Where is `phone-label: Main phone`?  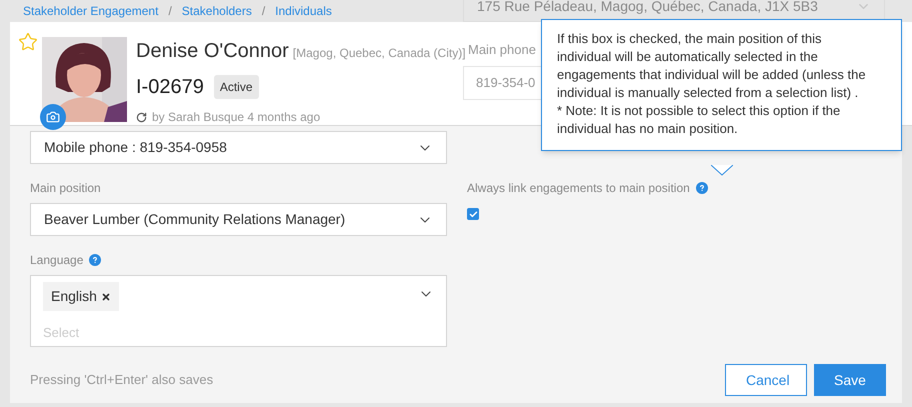 phone-label: Main phone is located at coordinates (502, 49).